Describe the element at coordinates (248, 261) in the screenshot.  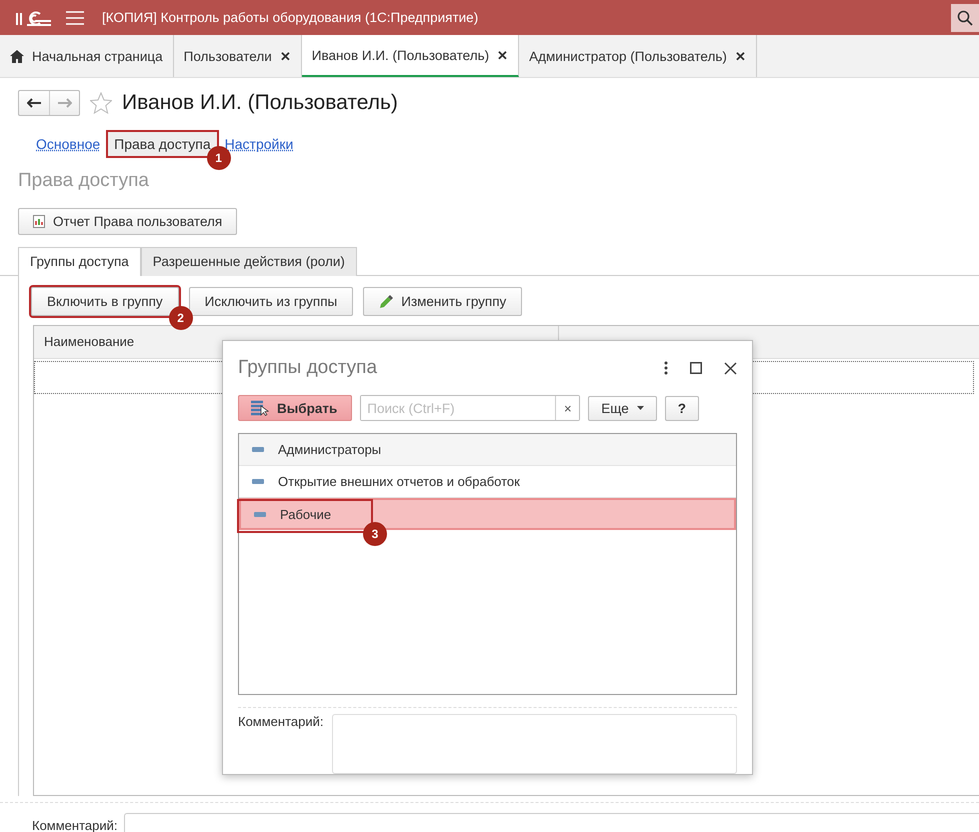
I see `subtab: Разрешенные действия (роли)` at that location.